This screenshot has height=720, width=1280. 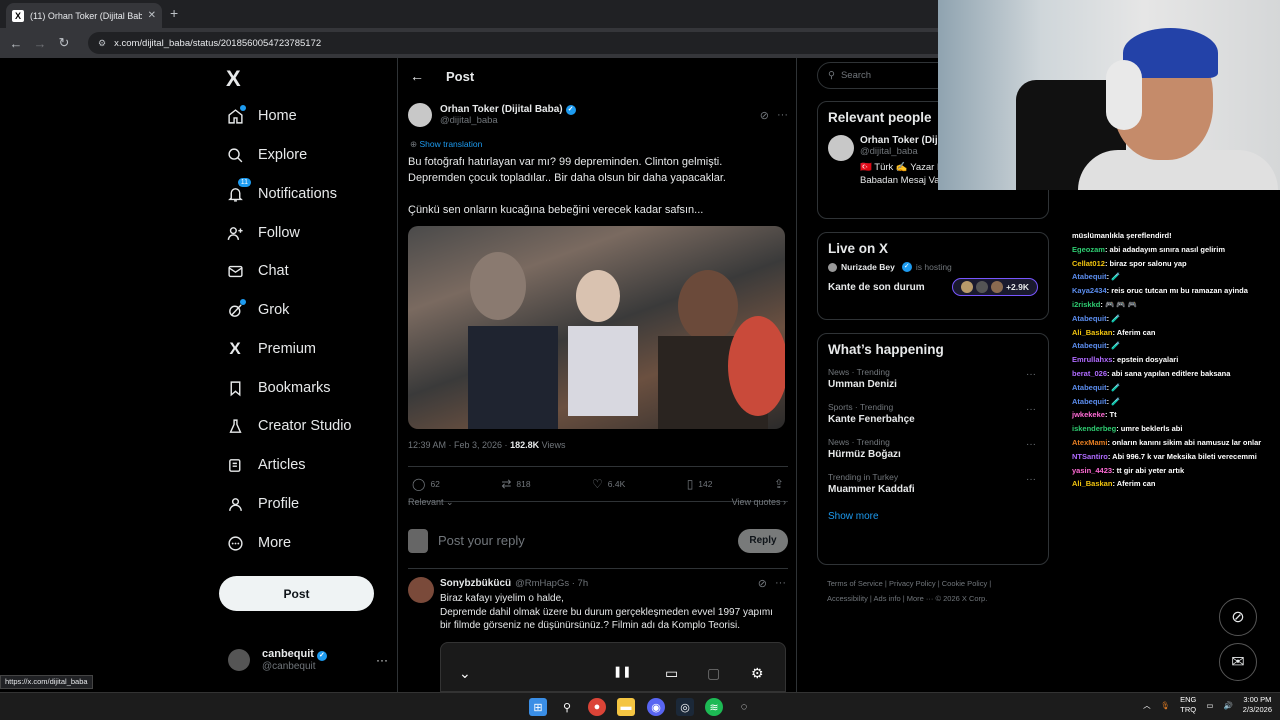 I want to click on reply-input: Post your reply, so click(x=588, y=540).